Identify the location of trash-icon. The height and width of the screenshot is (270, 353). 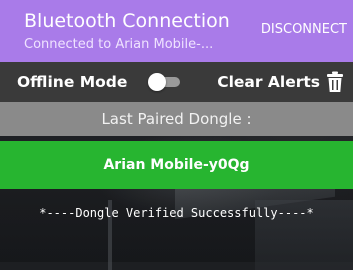
(335, 82).